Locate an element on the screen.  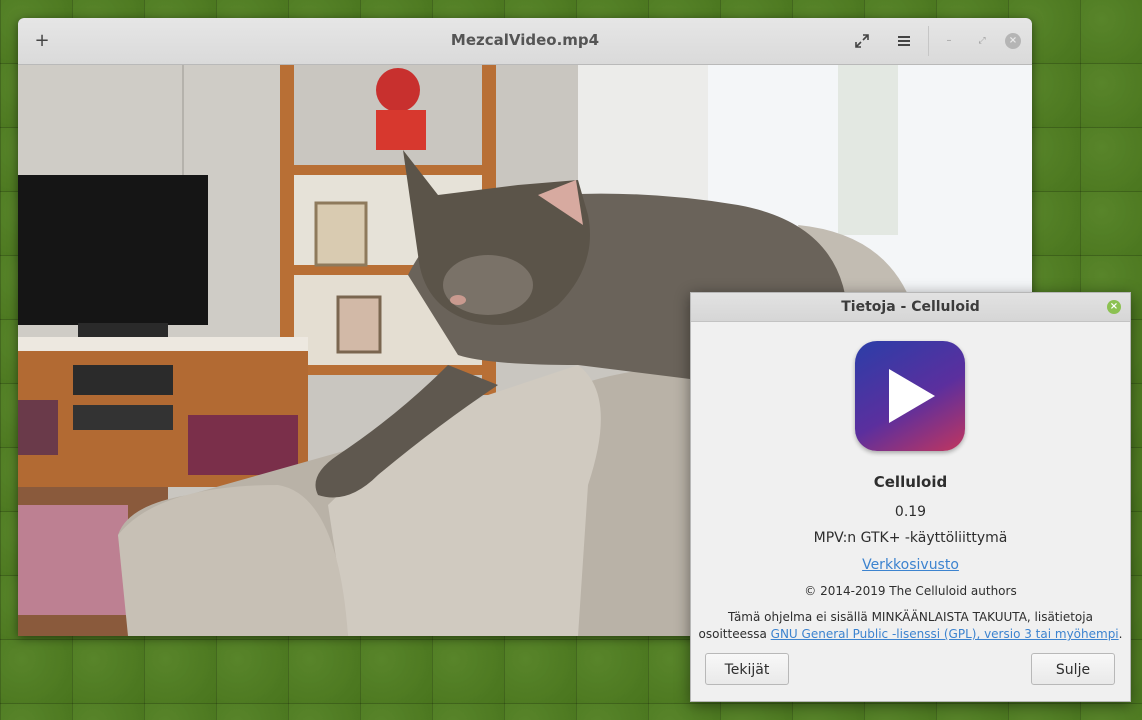
header-separator is located at coordinates (928, 41).